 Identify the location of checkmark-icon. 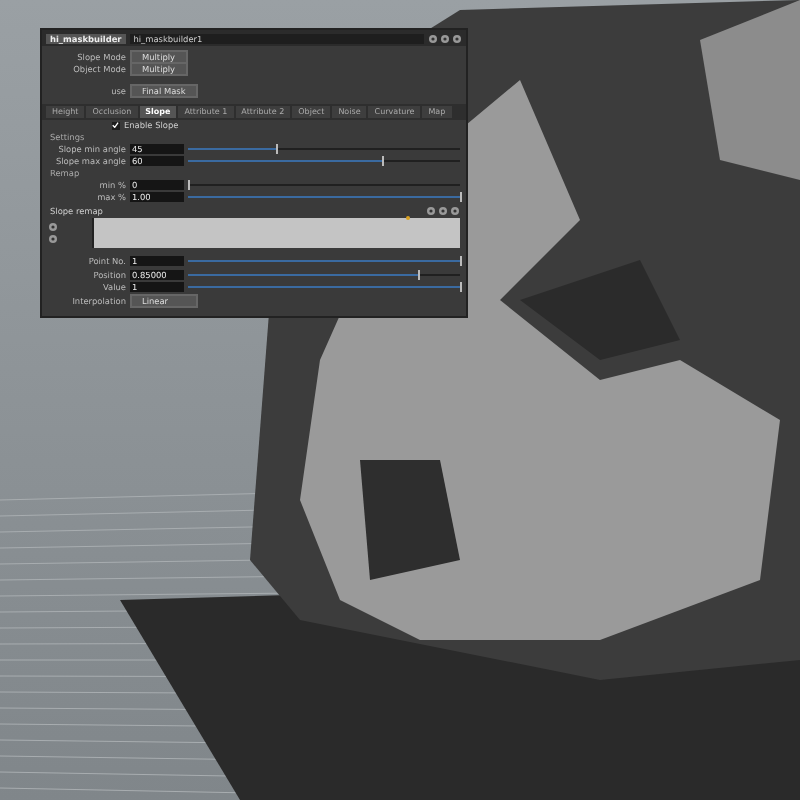
(116, 125).